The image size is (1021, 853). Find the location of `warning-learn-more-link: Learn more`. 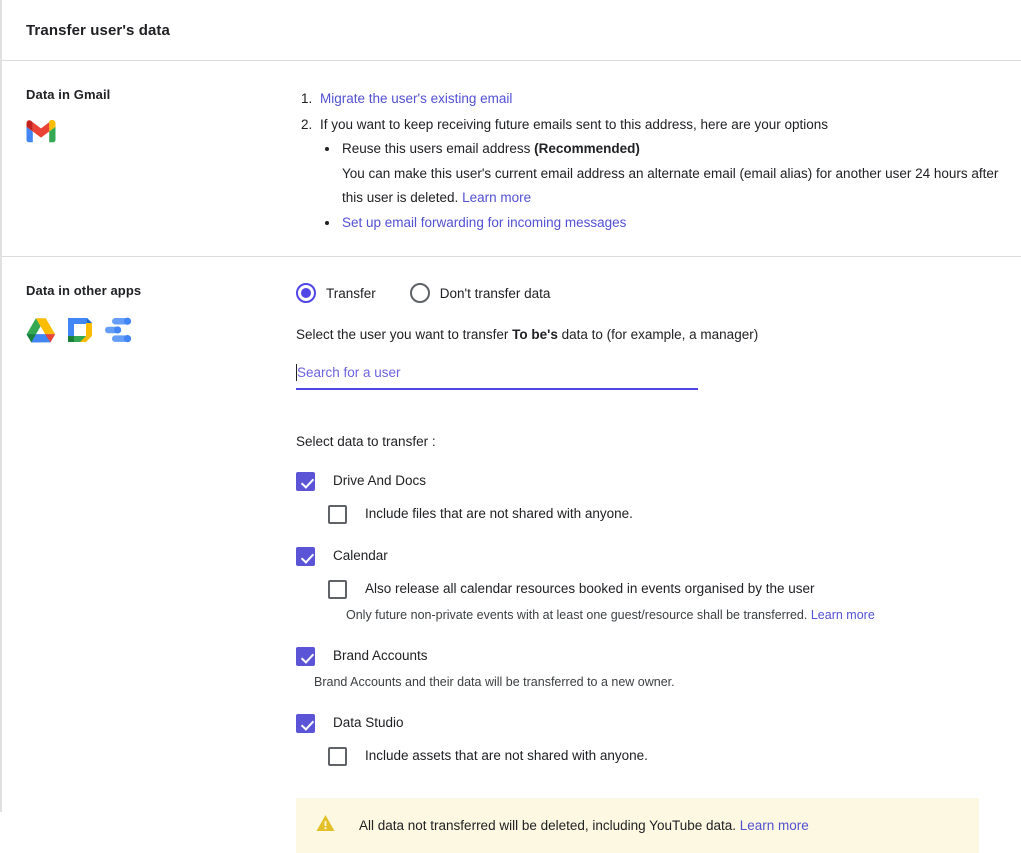

warning-learn-more-link: Learn more is located at coordinates (774, 825).